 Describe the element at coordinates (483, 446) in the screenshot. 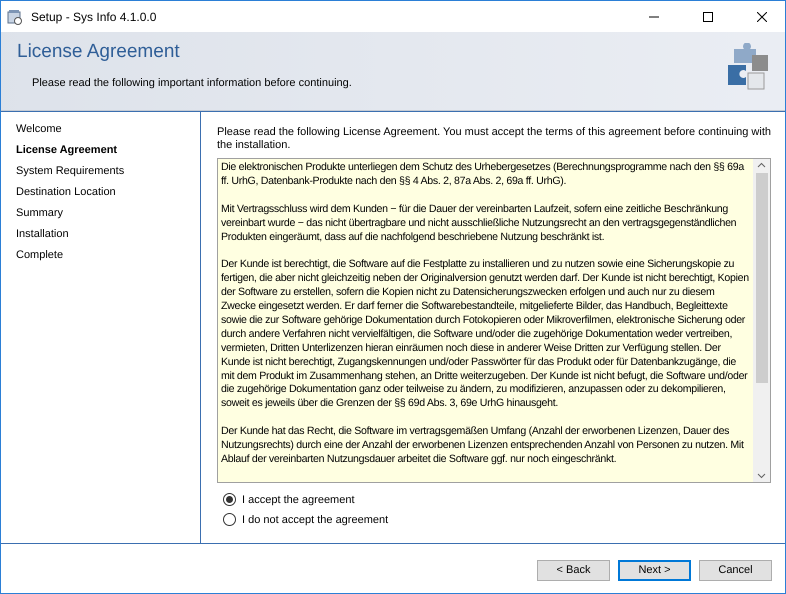

I see `license-paragraph: Der Kunde hat das Recht, die Software im vertragsgemäßen Umfang (Anzahl der erworbenen Lizenzen, Dauer des Nutzungsrechts) durch eine der Anzahl der erworbenen Lizenzen entsprechenden Anzahl von Personen zu nutzen. Mit Ablauf der vereinbarten Nutzungsdauer arbeitet die Software ggf. nur noch eingeschränkt.` at that location.